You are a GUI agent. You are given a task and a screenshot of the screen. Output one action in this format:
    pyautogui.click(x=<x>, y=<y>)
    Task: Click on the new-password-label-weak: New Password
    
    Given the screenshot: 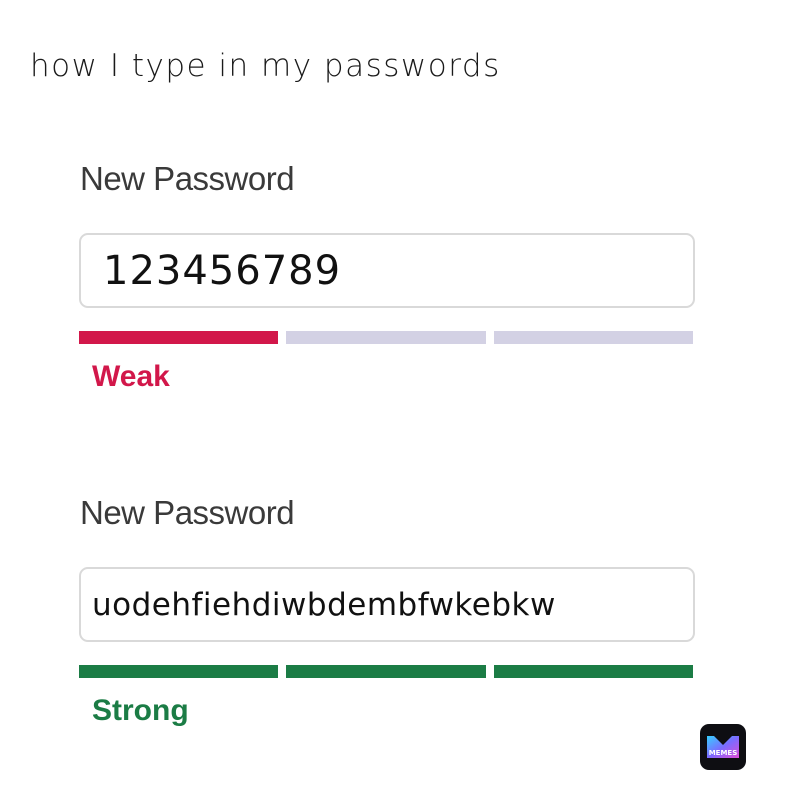 What is the action you would take?
    pyautogui.click(x=187, y=178)
    